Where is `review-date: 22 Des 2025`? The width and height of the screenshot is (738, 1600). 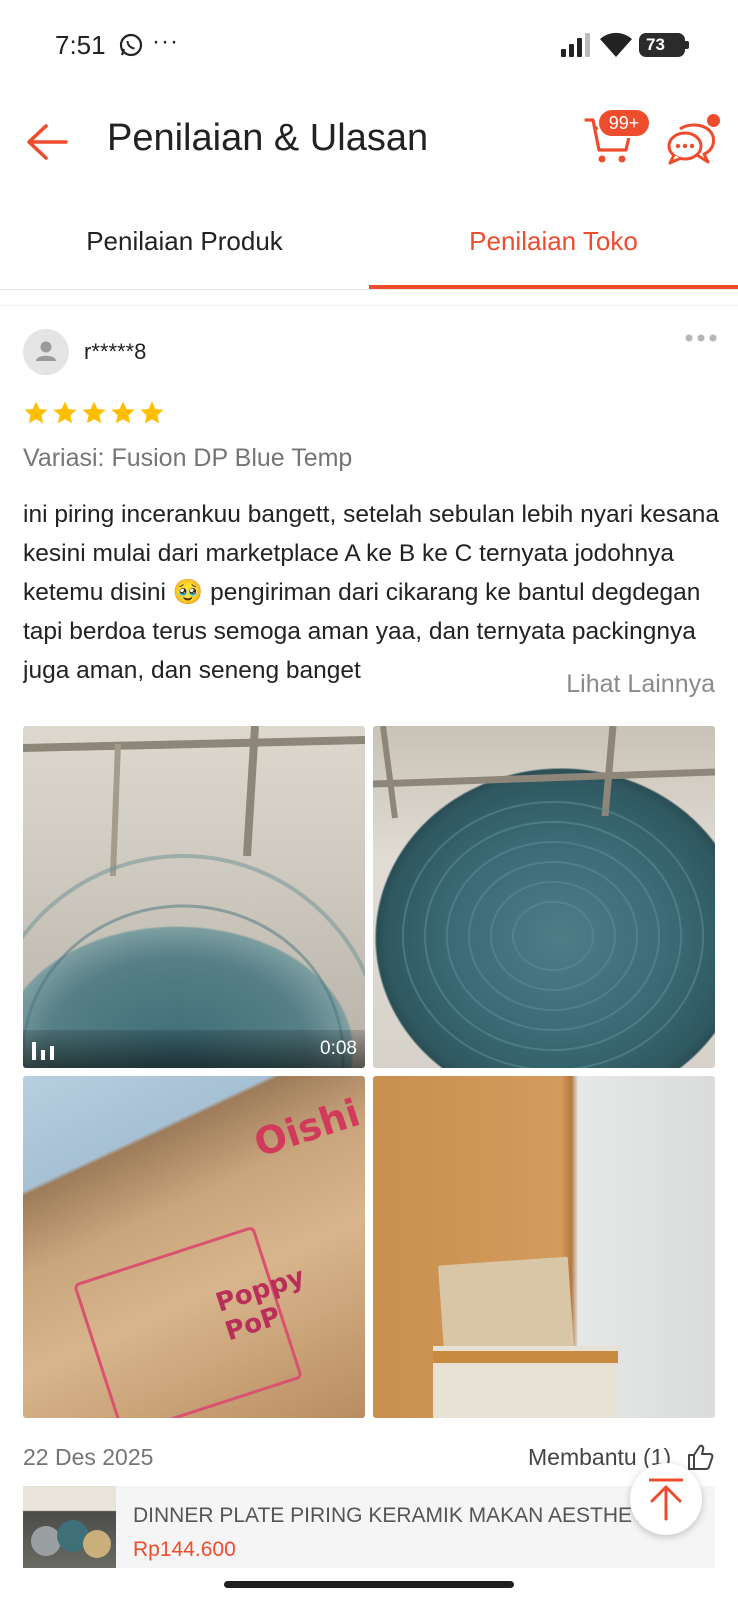 review-date: 22 Des 2025 is located at coordinates (88, 1457).